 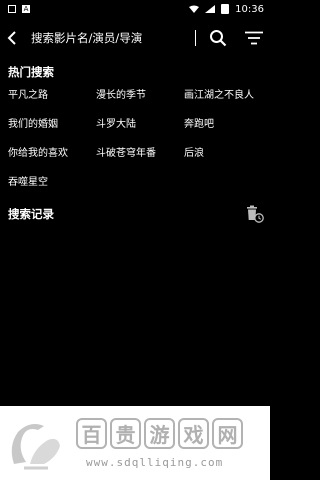 What do you see at coordinates (106, 38) in the screenshot?
I see `search-input` at bounding box center [106, 38].